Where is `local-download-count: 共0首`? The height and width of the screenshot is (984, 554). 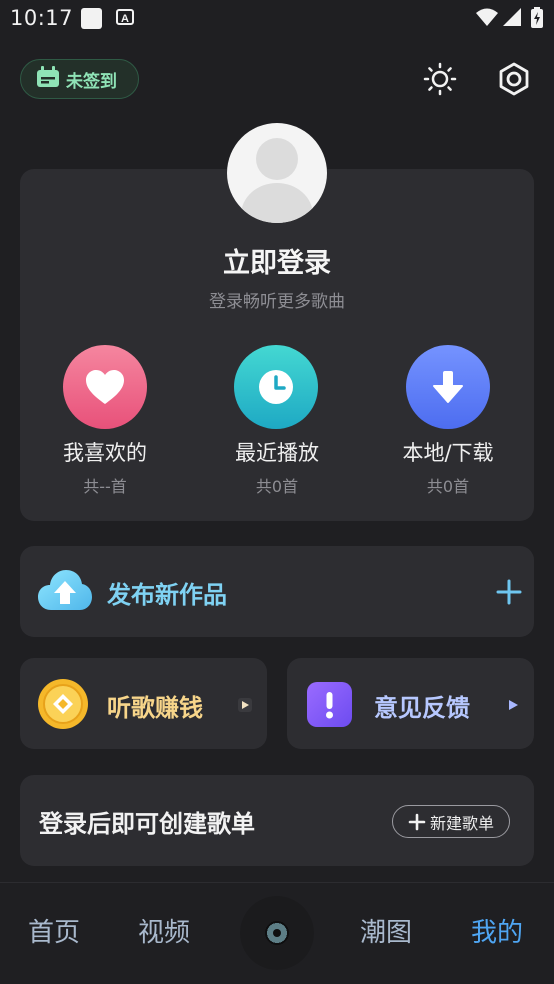 local-download-count: 共0首 is located at coordinates (448, 486).